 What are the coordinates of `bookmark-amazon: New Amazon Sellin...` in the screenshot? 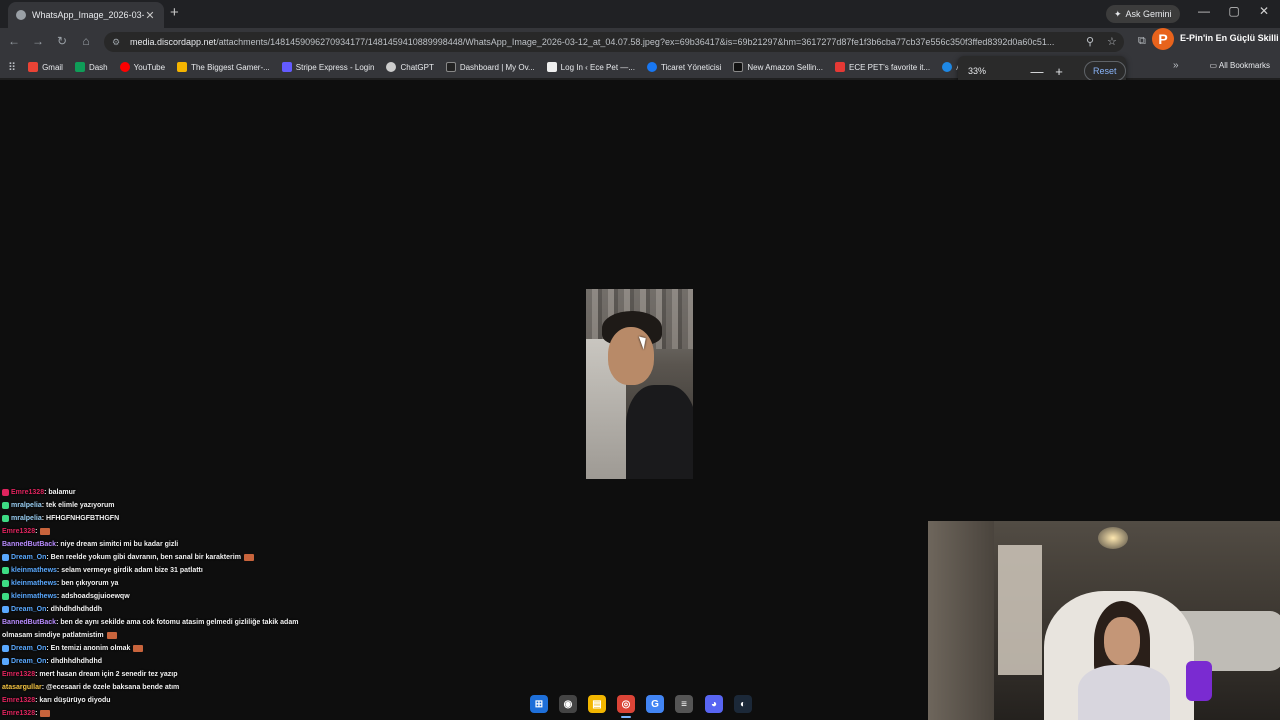 It's located at (778, 67).